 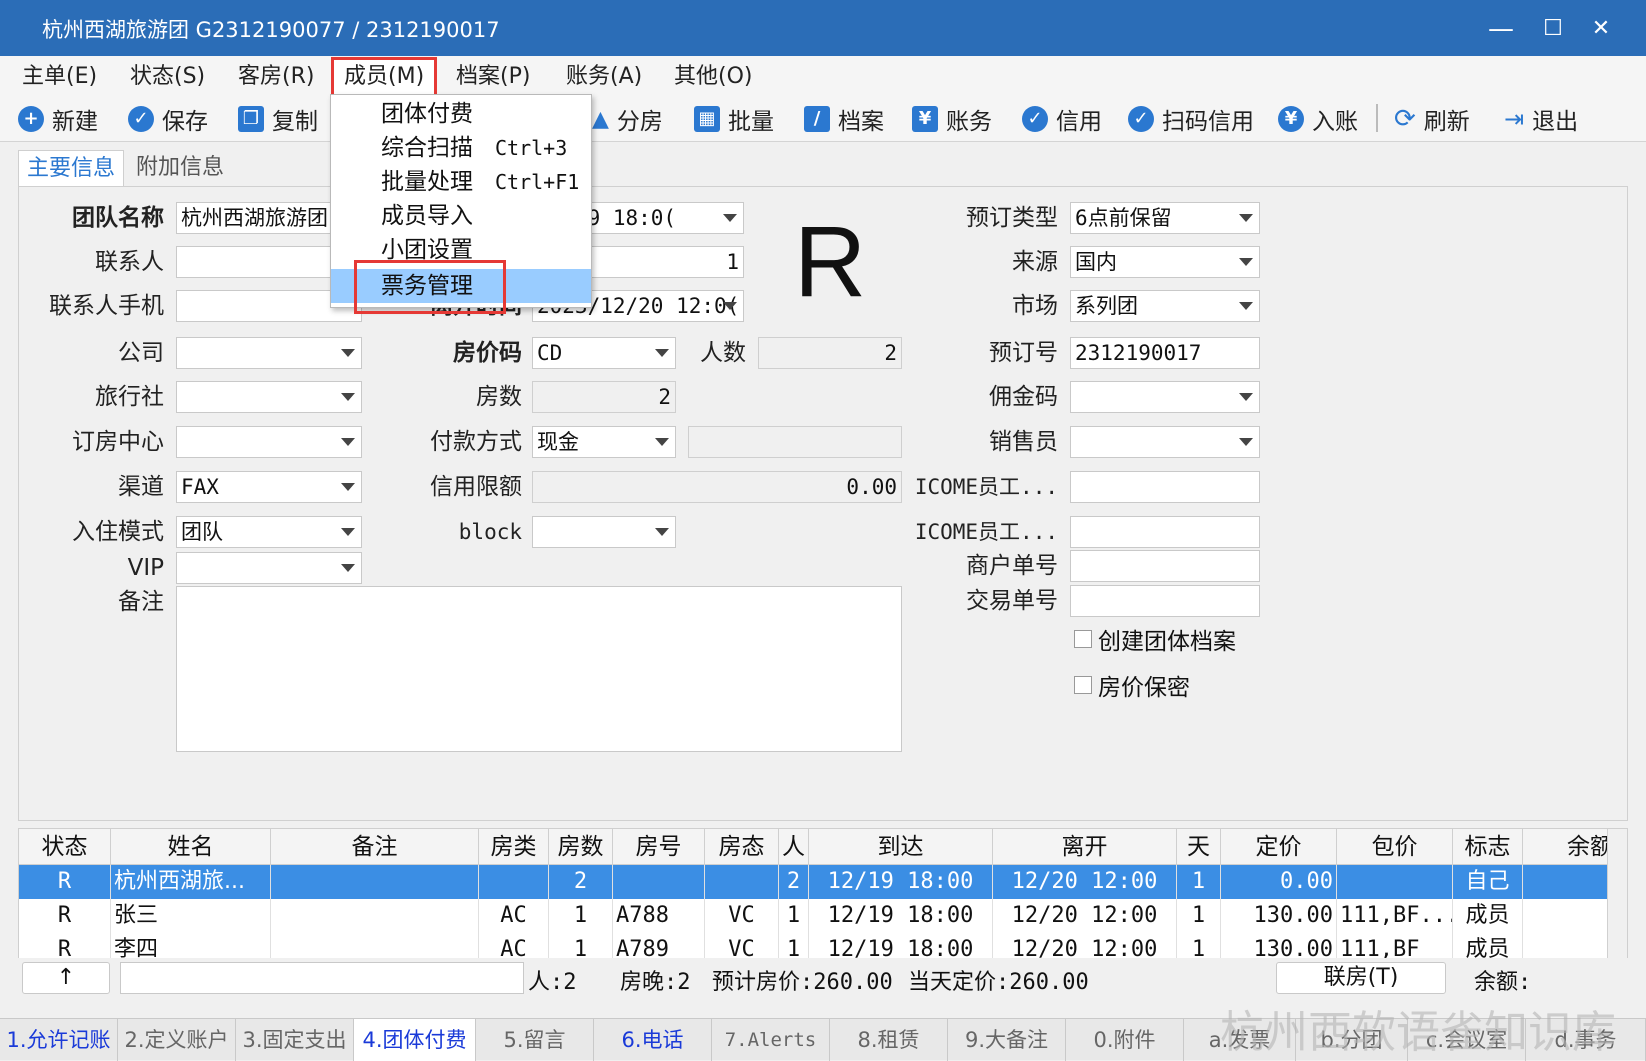 I want to click on rate-secret-checkbox: 房价保密, so click(x=1132, y=685).